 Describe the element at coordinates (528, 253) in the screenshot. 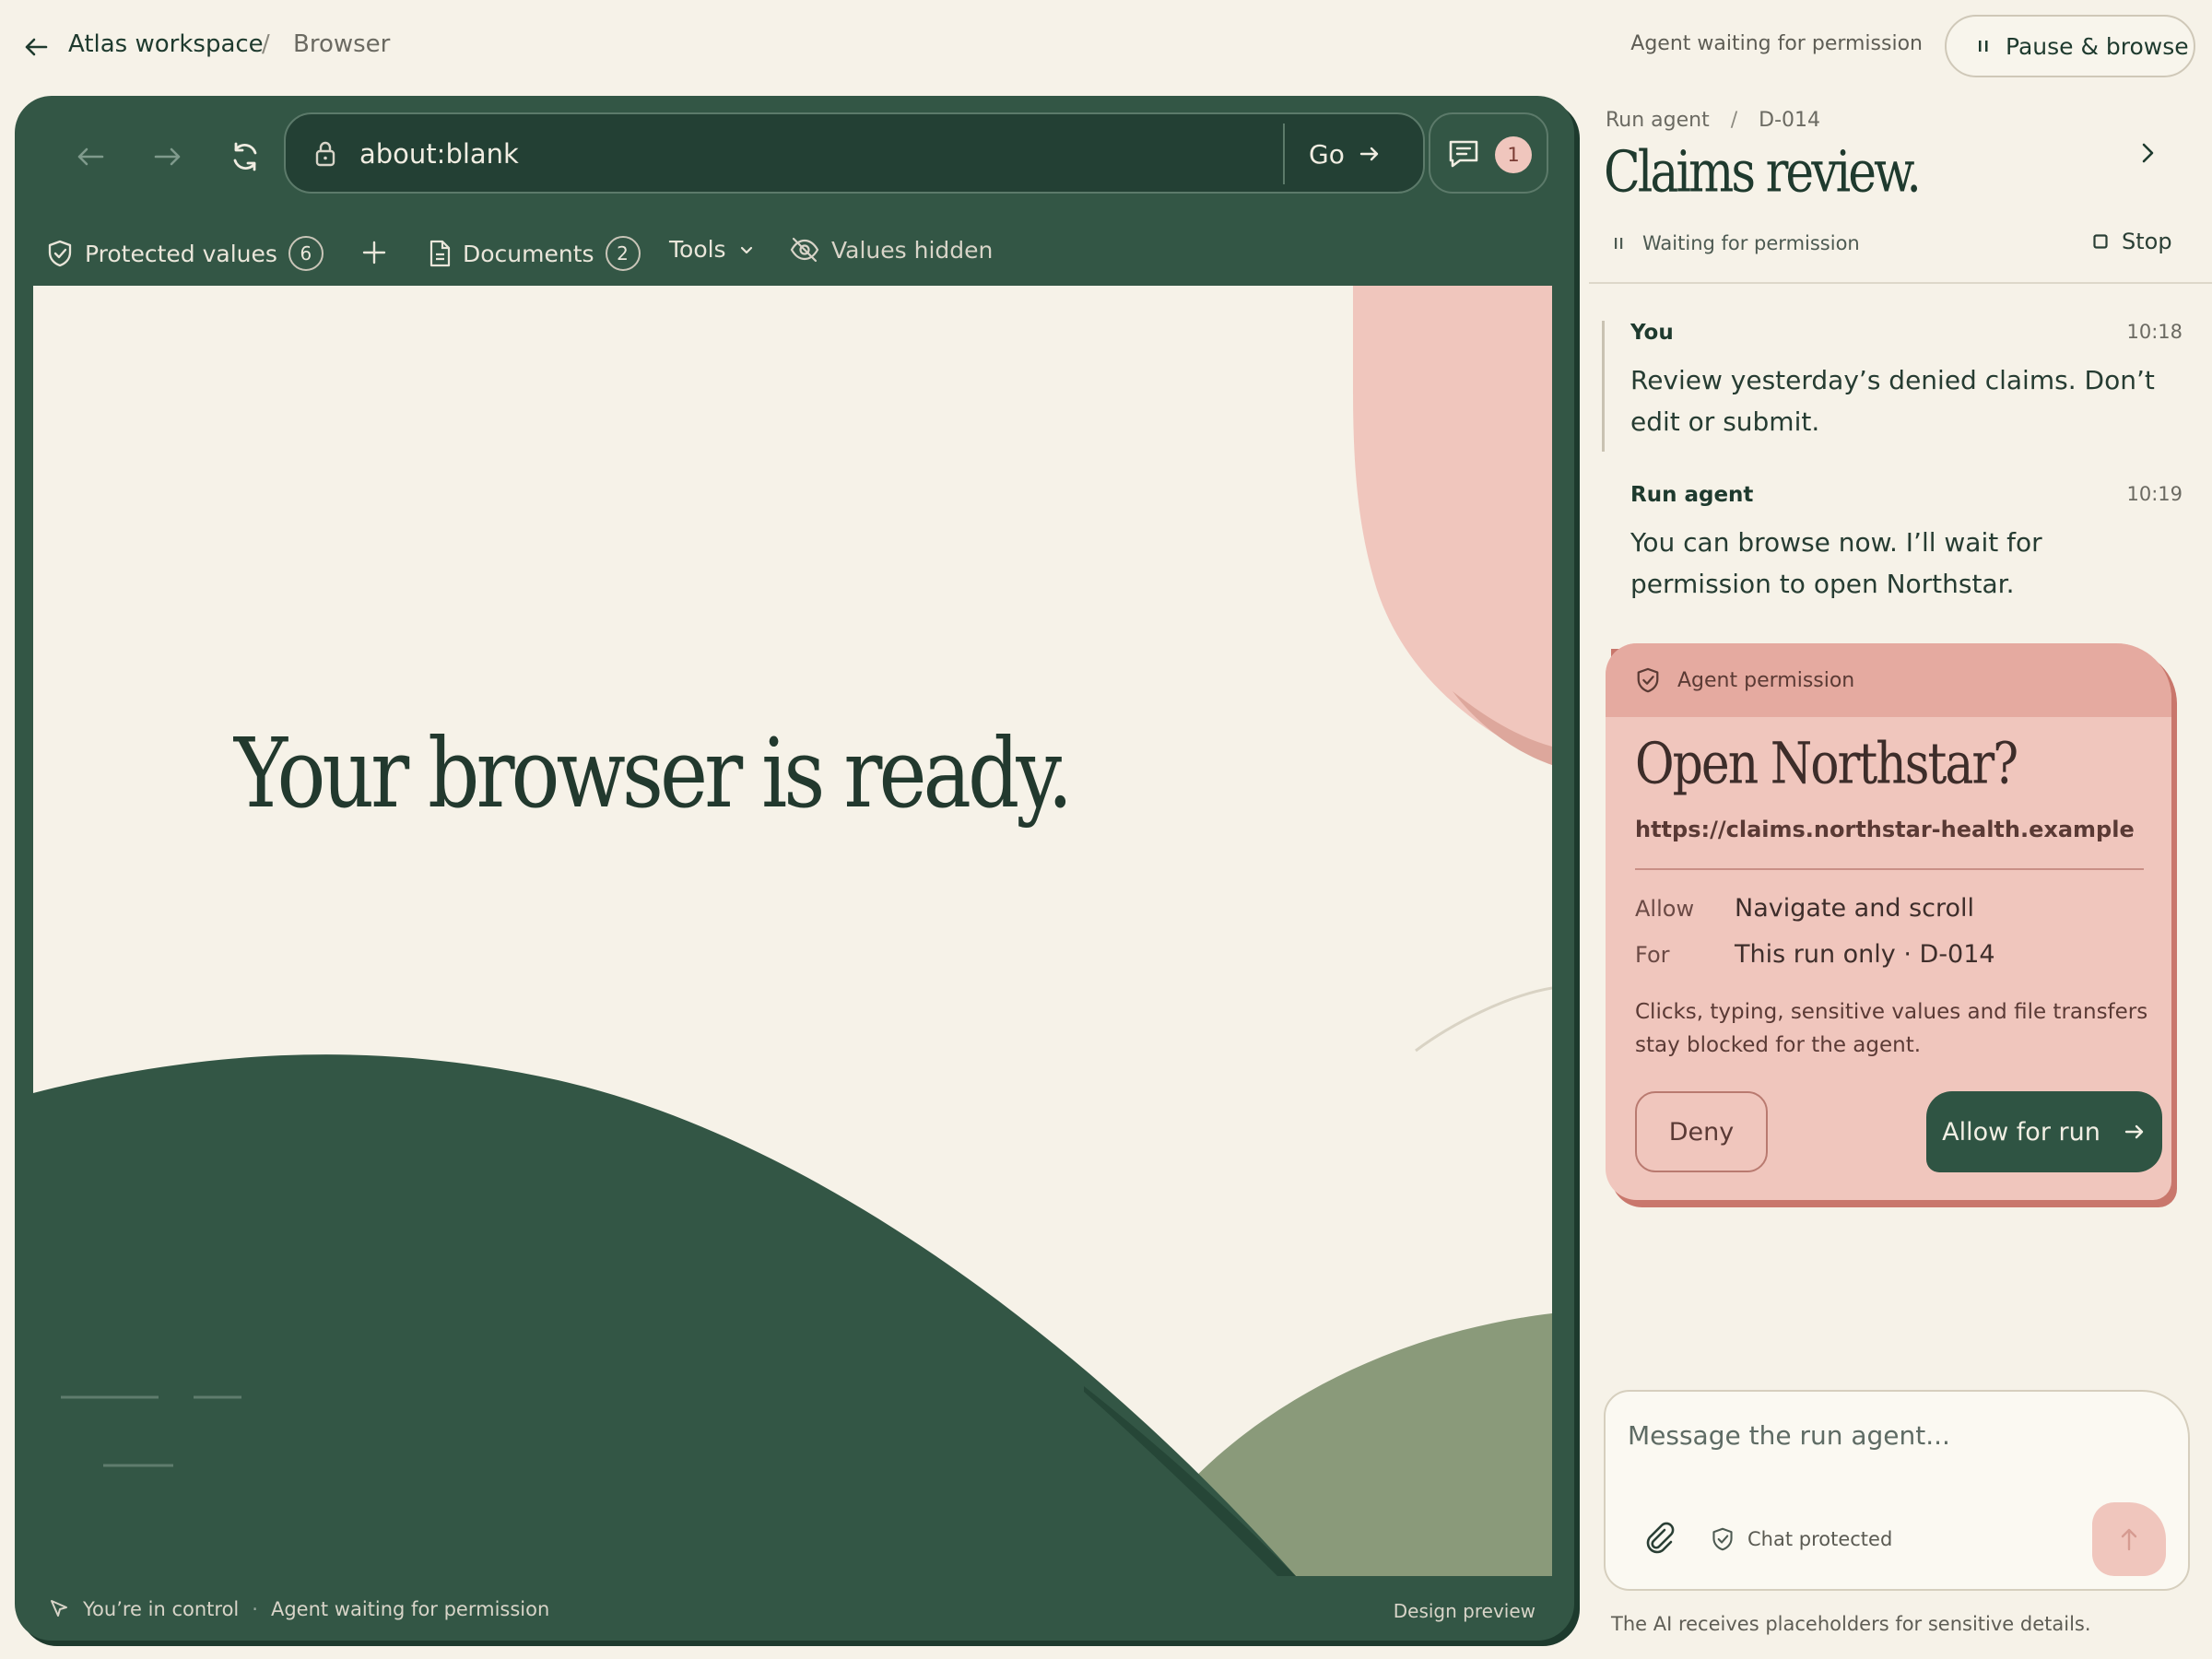

I see `documents-label: Documents` at that location.